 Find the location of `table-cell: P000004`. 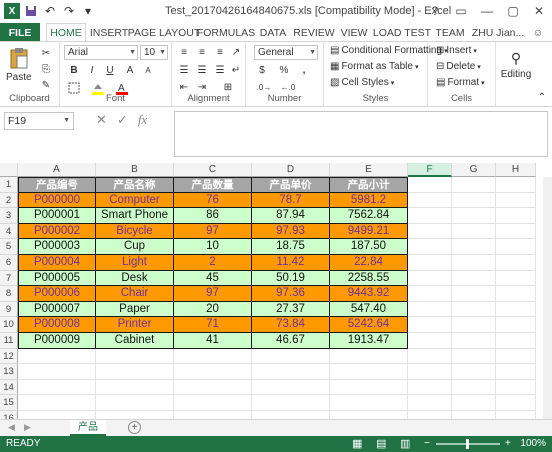

table-cell: P000004 is located at coordinates (57, 263).